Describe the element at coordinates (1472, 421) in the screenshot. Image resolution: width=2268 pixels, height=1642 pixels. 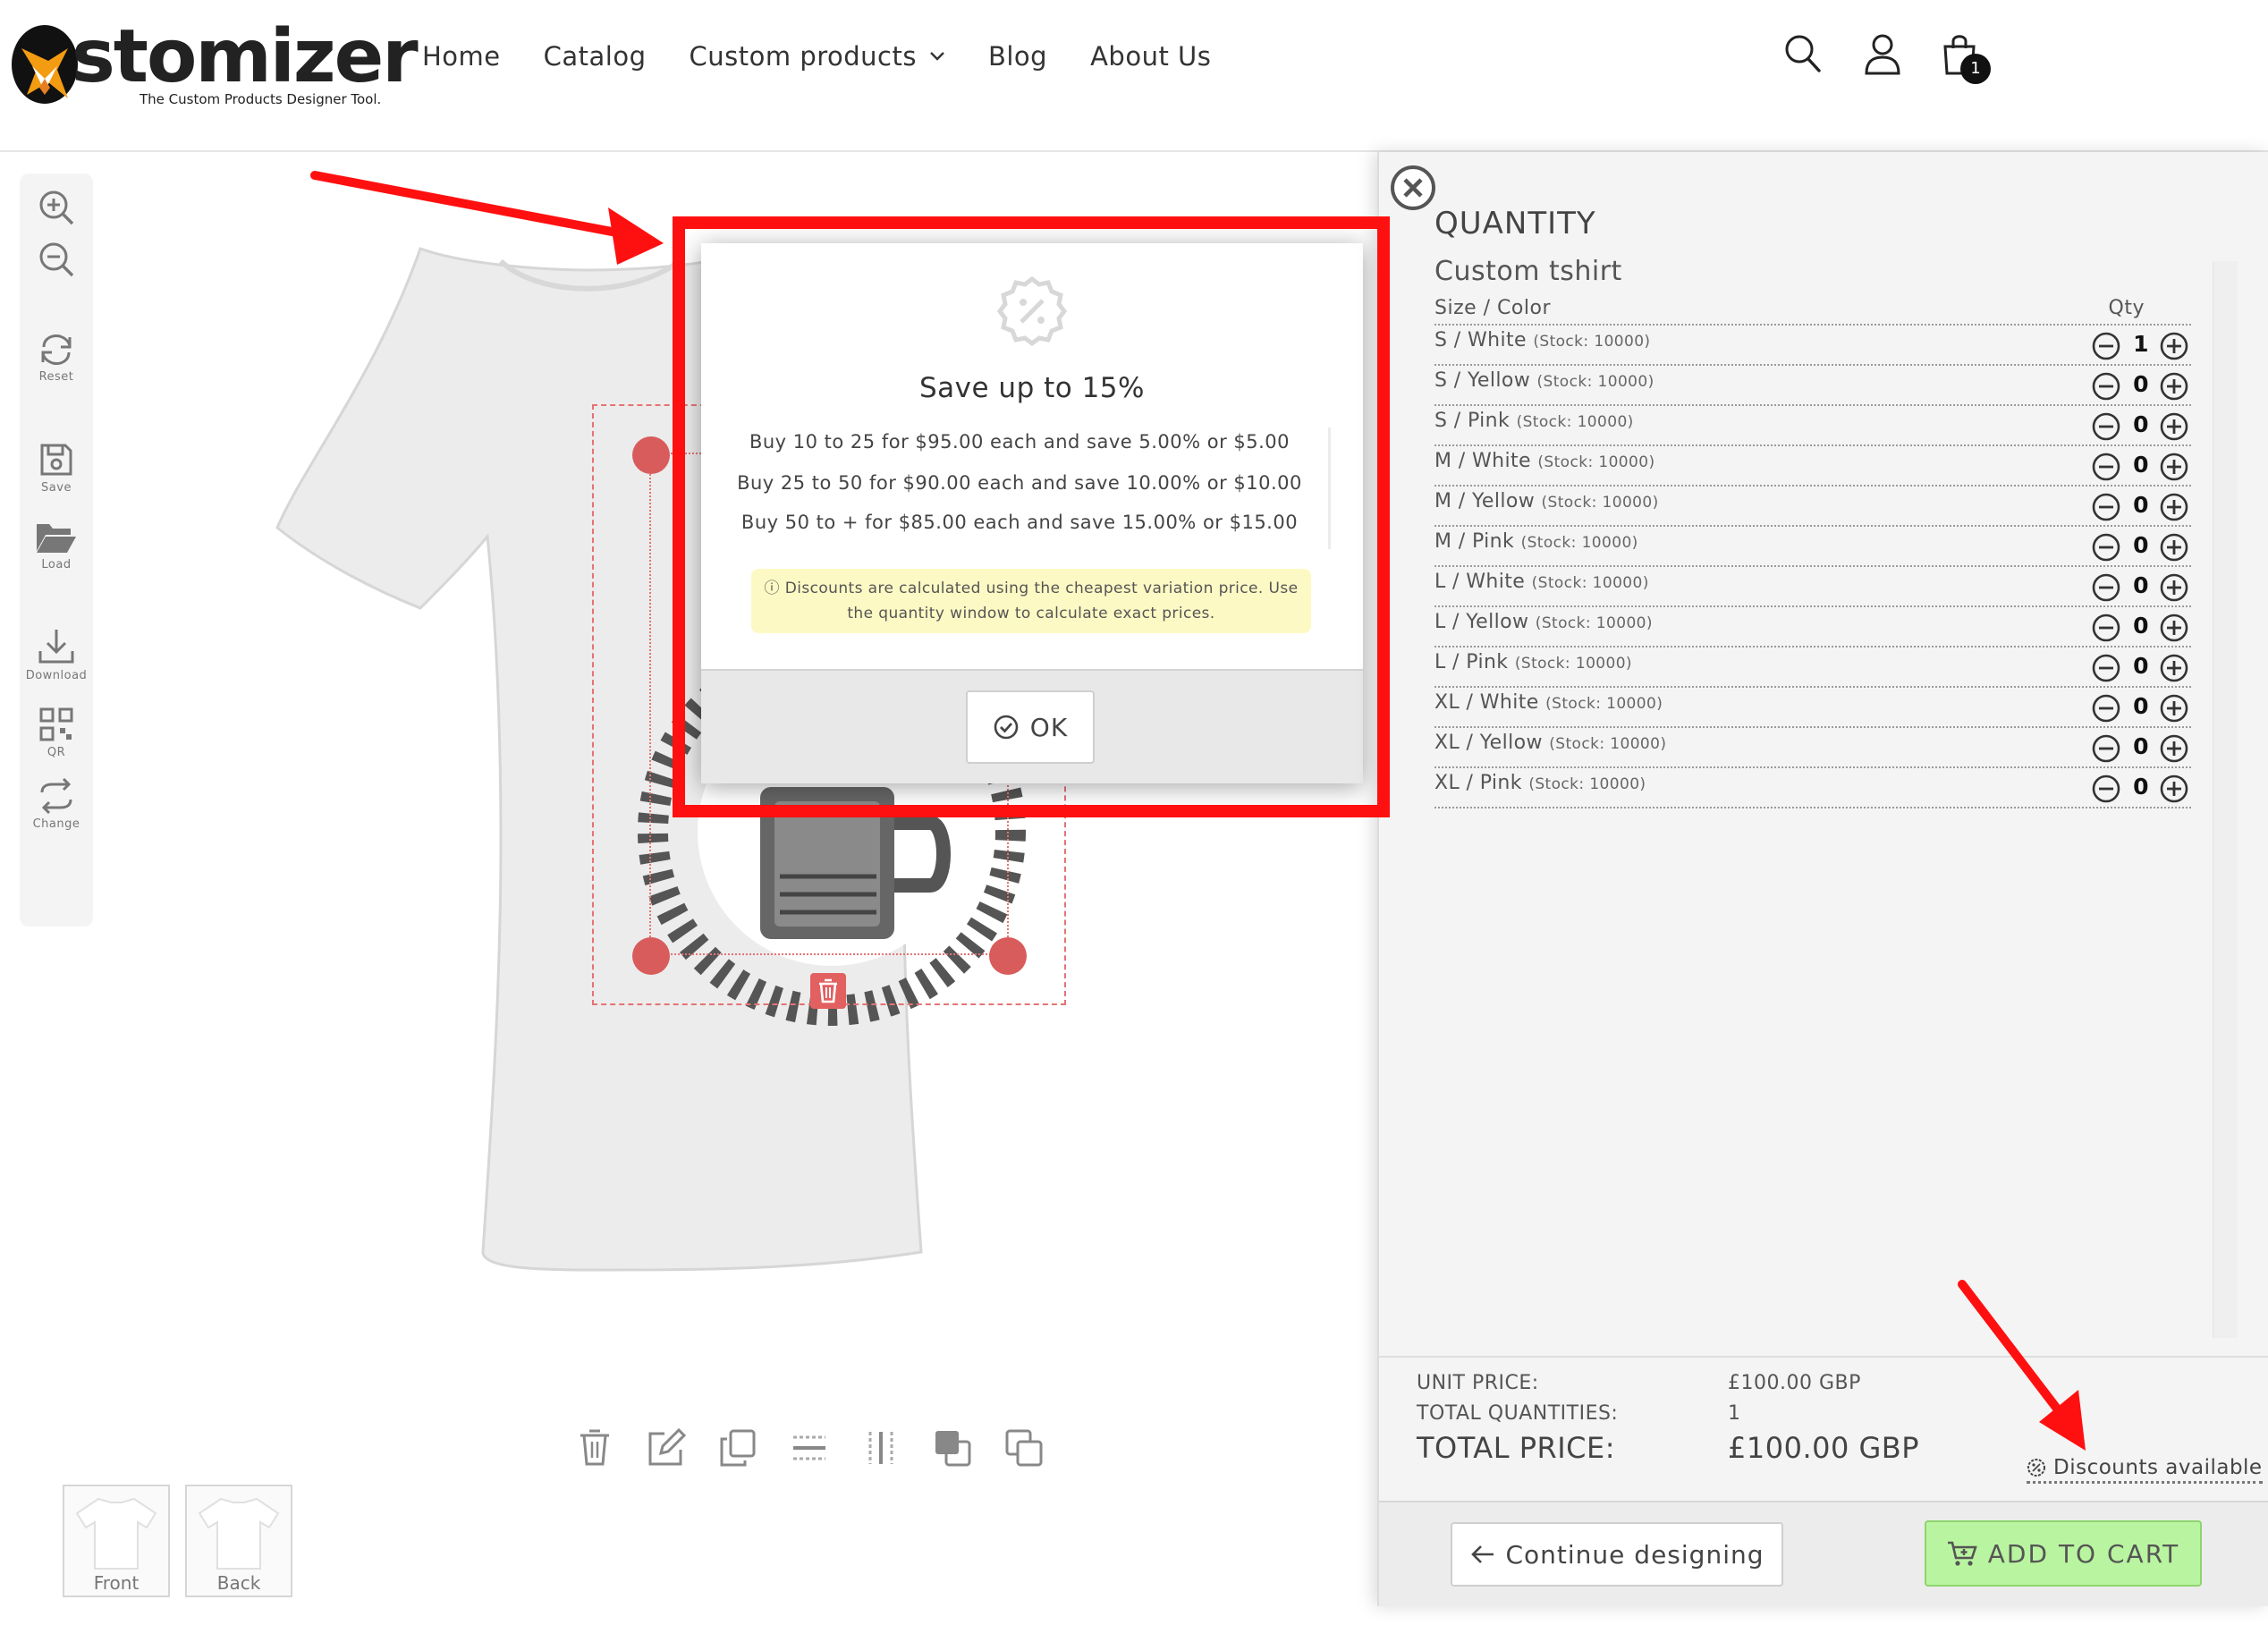
I see `variation-label: S / Pink` at that location.